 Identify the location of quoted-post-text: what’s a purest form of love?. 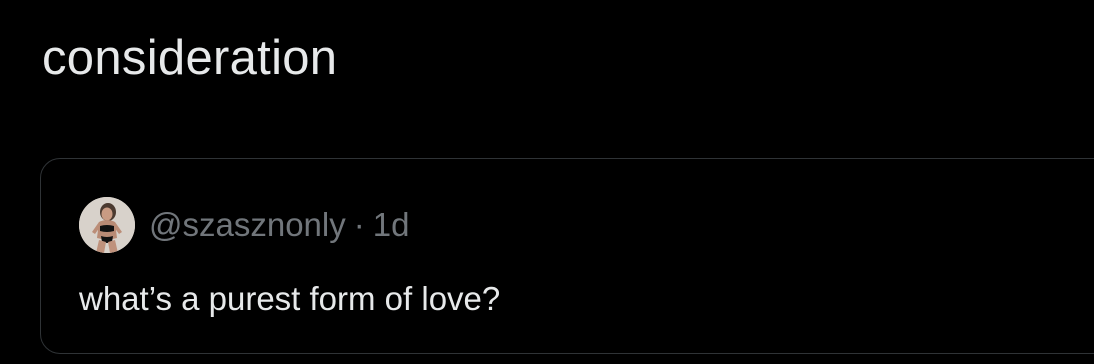
(290, 298).